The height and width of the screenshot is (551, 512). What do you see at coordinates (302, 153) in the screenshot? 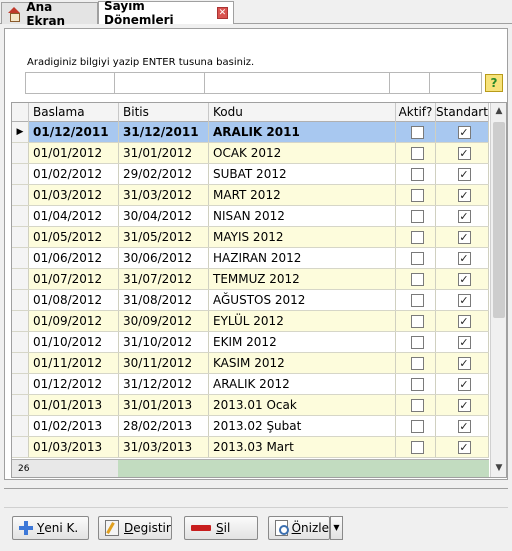
I see `cell-kodu: OCAK 2012` at bounding box center [302, 153].